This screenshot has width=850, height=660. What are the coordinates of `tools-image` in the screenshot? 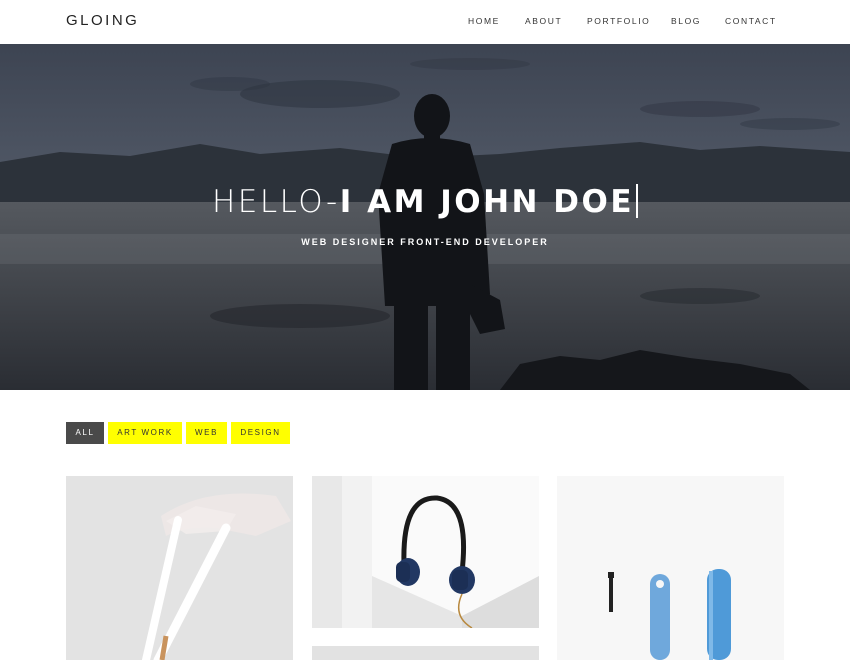 It's located at (670, 568).